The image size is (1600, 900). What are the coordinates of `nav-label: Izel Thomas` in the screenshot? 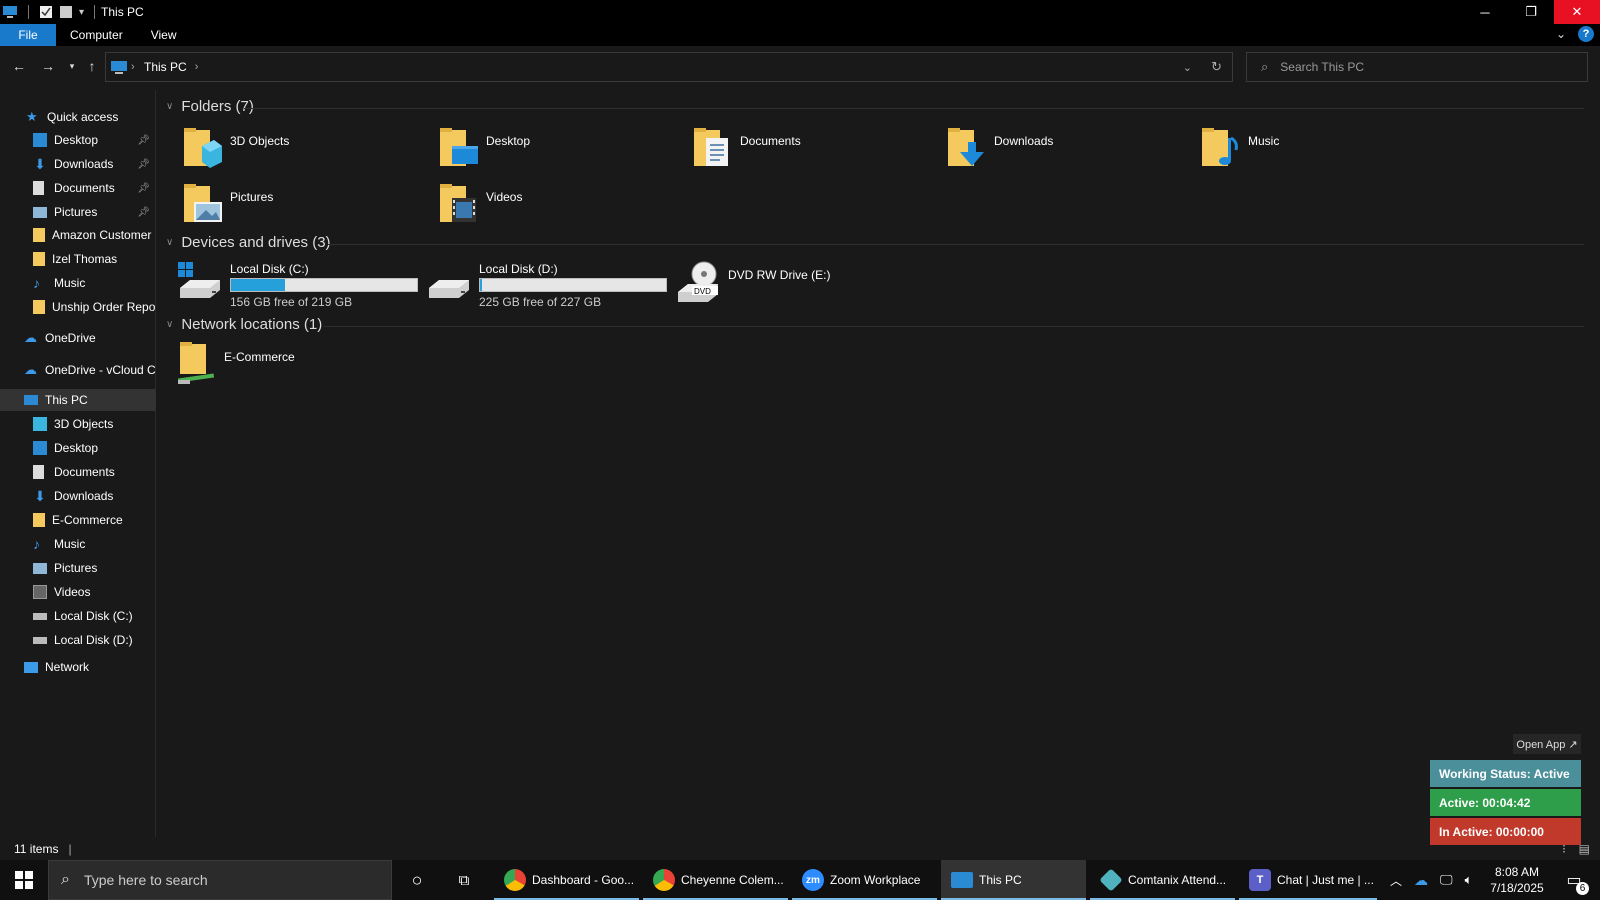 It's located at (85, 259).